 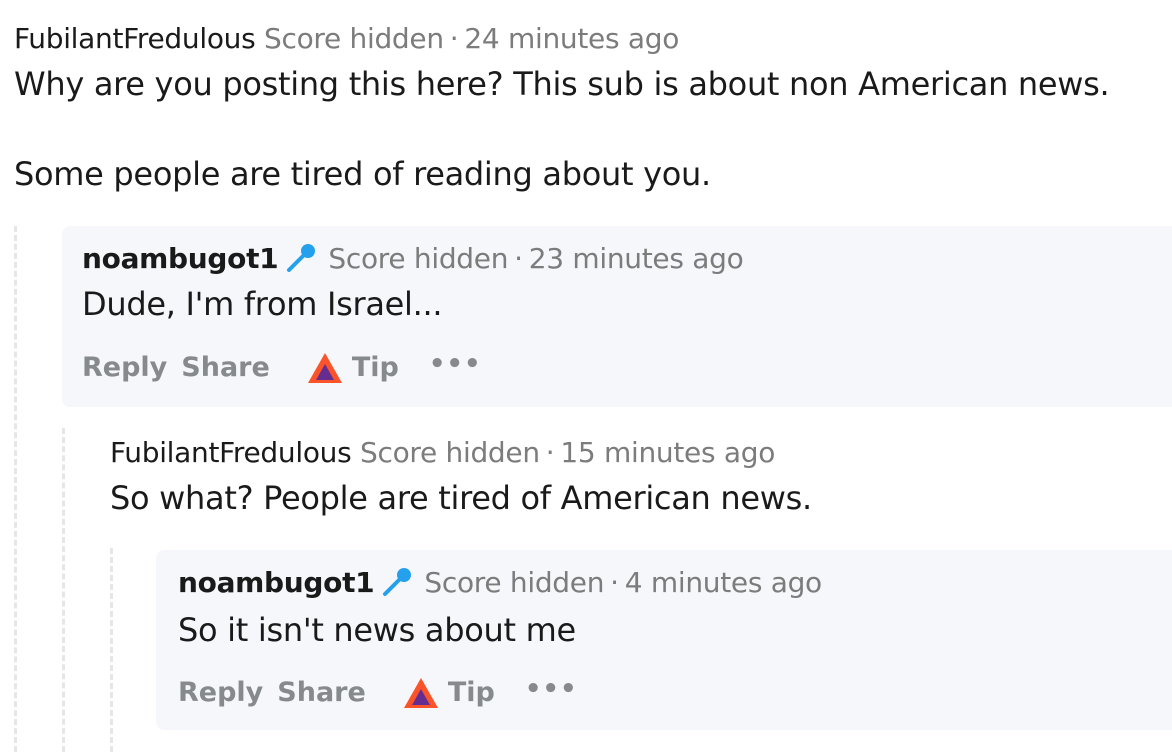 What do you see at coordinates (377, 630) in the screenshot?
I see `comment-body-paragraph: So it isn't news about me` at bounding box center [377, 630].